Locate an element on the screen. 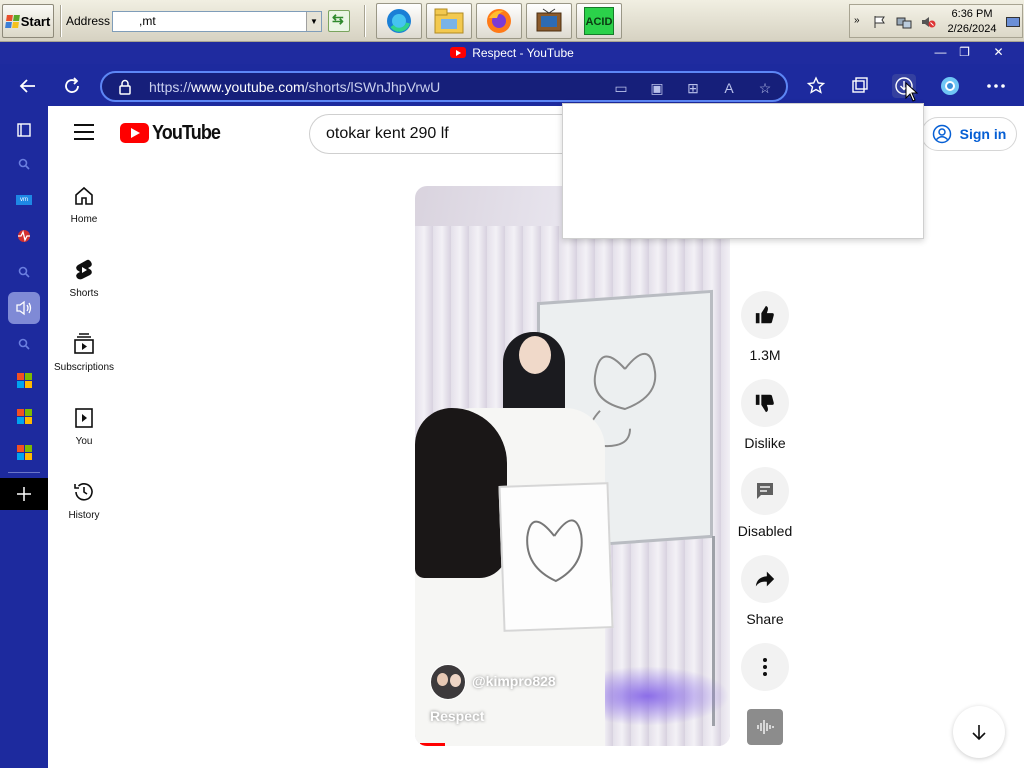 This screenshot has width=1024, height=768. lock-icon is located at coordinates (125, 87).